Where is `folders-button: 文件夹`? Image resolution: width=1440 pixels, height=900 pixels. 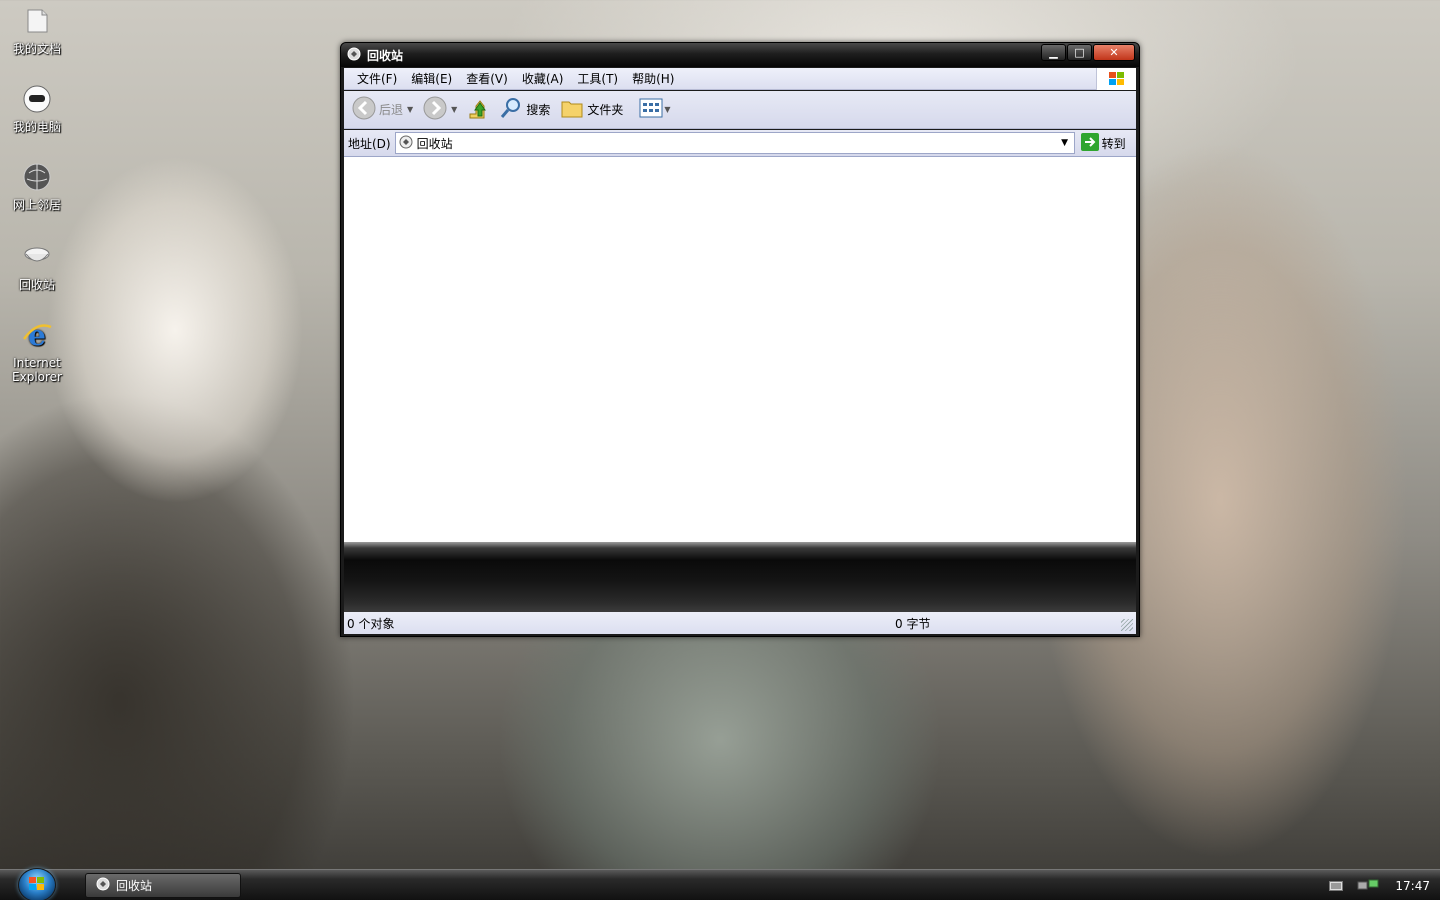 folders-button: 文件夹 is located at coordinates (591, 109).